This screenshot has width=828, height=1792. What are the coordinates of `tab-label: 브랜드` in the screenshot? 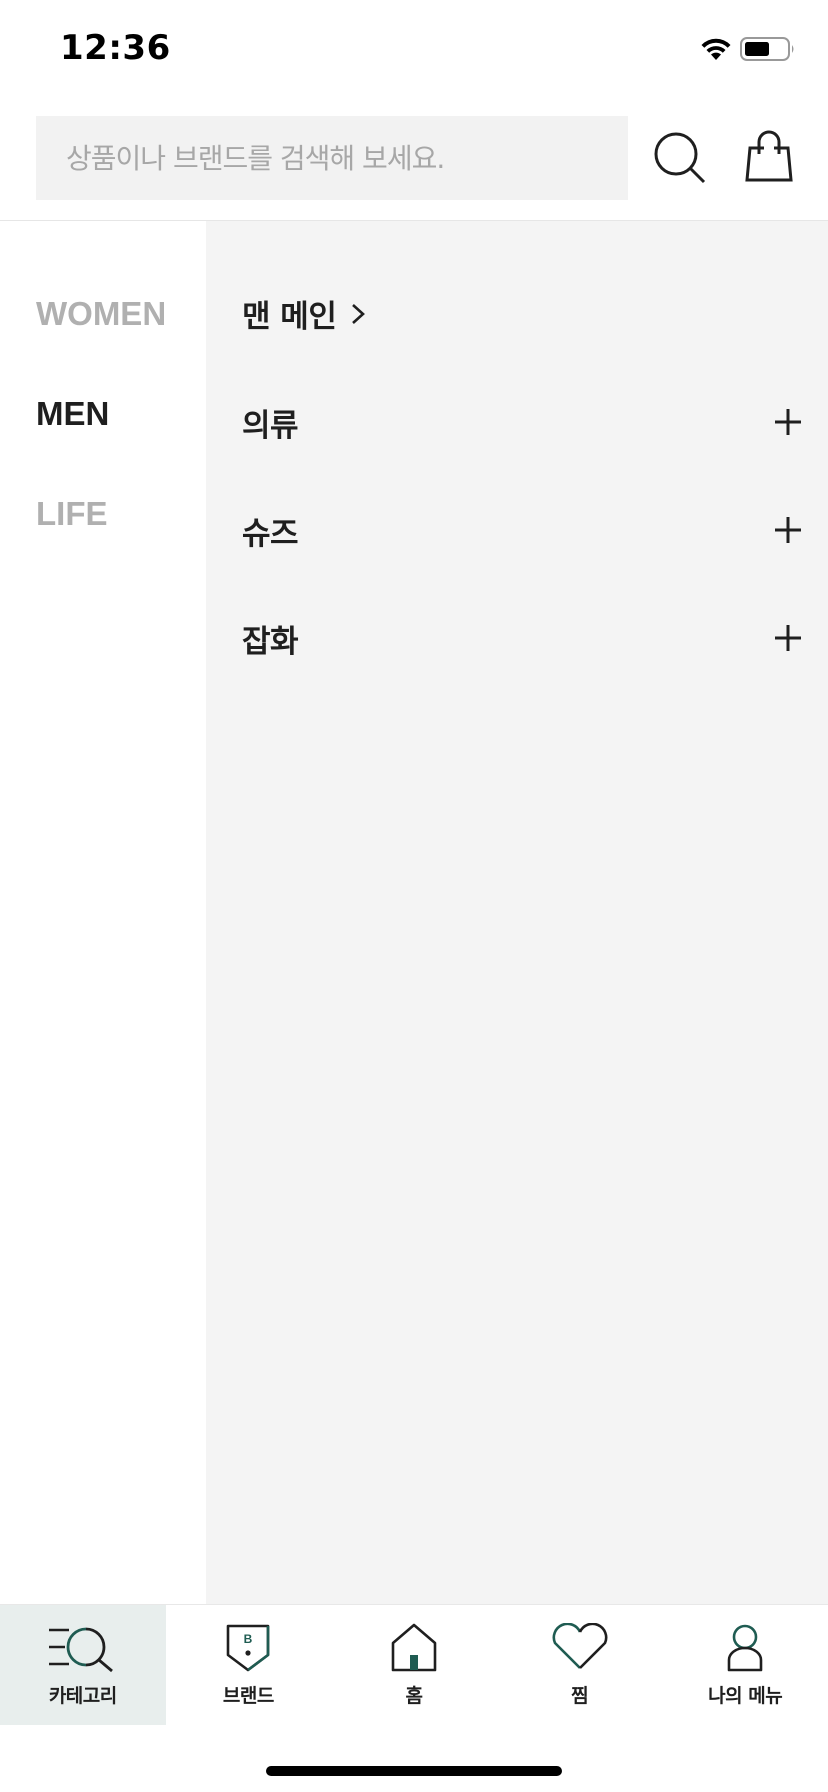 It's located at (248, 1696).